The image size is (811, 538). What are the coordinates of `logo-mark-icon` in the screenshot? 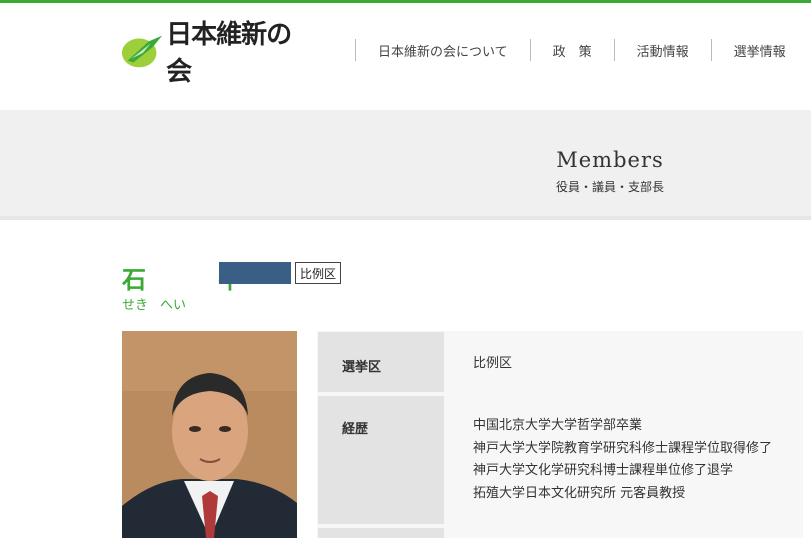 It's located at (142, 51).